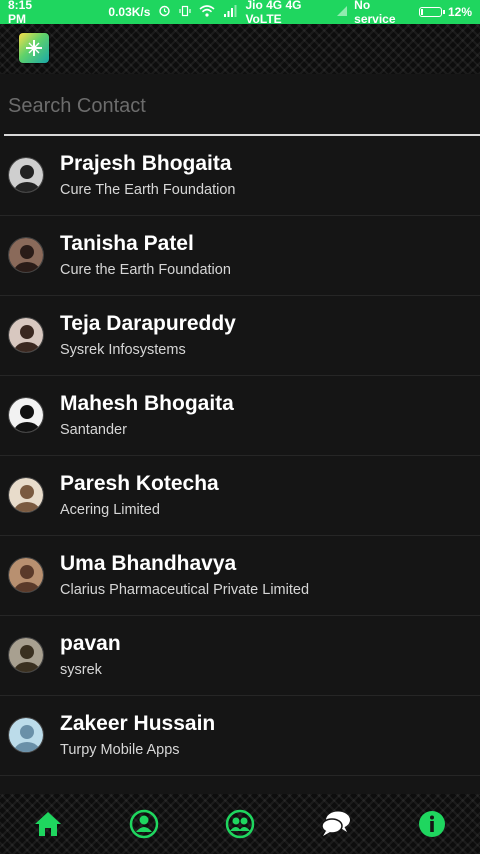  I want to click on contact-name: Teja Darapureddy, so click(148, 323).